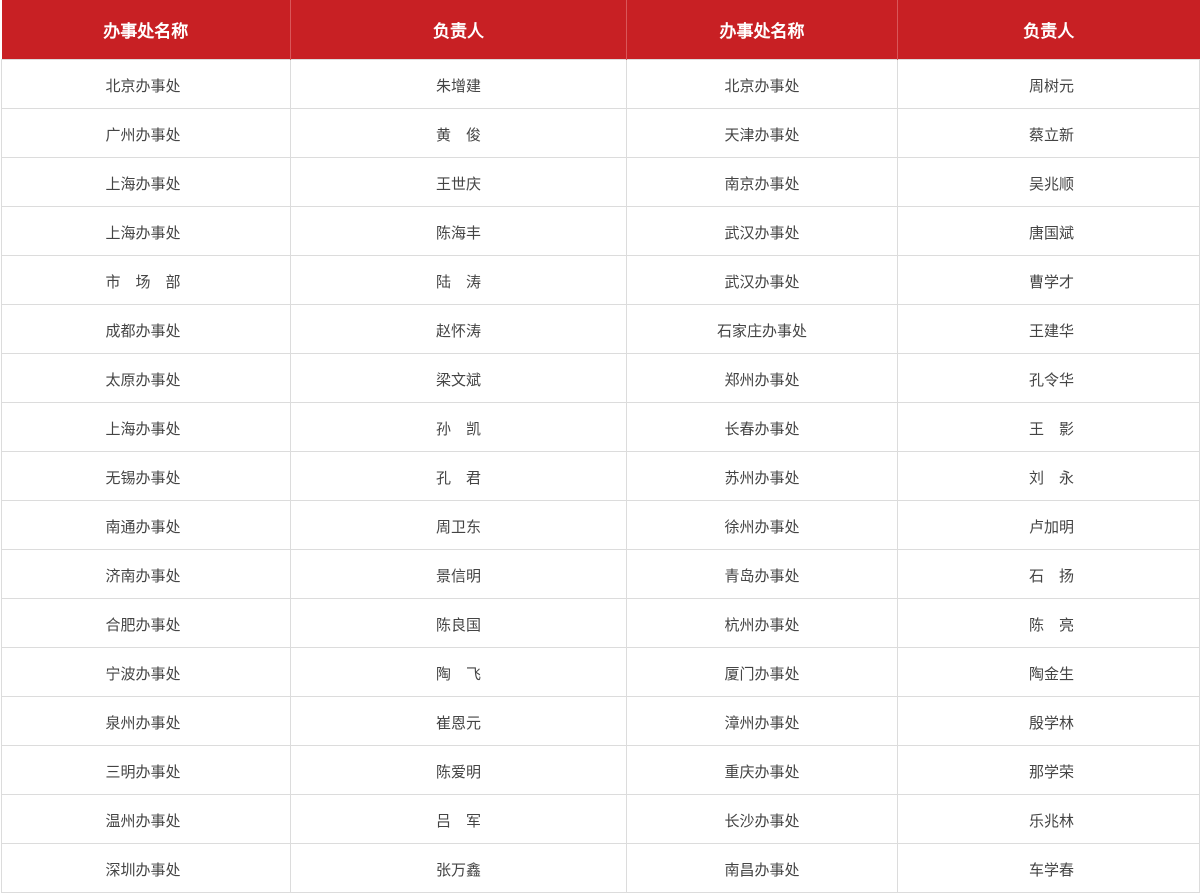 This screenshot has height=893, width=1200. I want to click on manager-cell: 朱增建, so click(458, 83).